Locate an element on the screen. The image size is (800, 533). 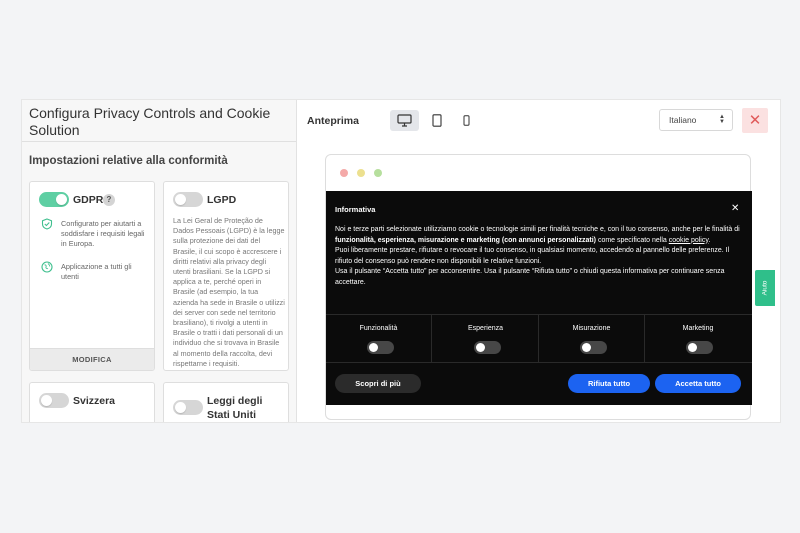
learn-more-button: Scopri di più is located at coordinates (378, 383).